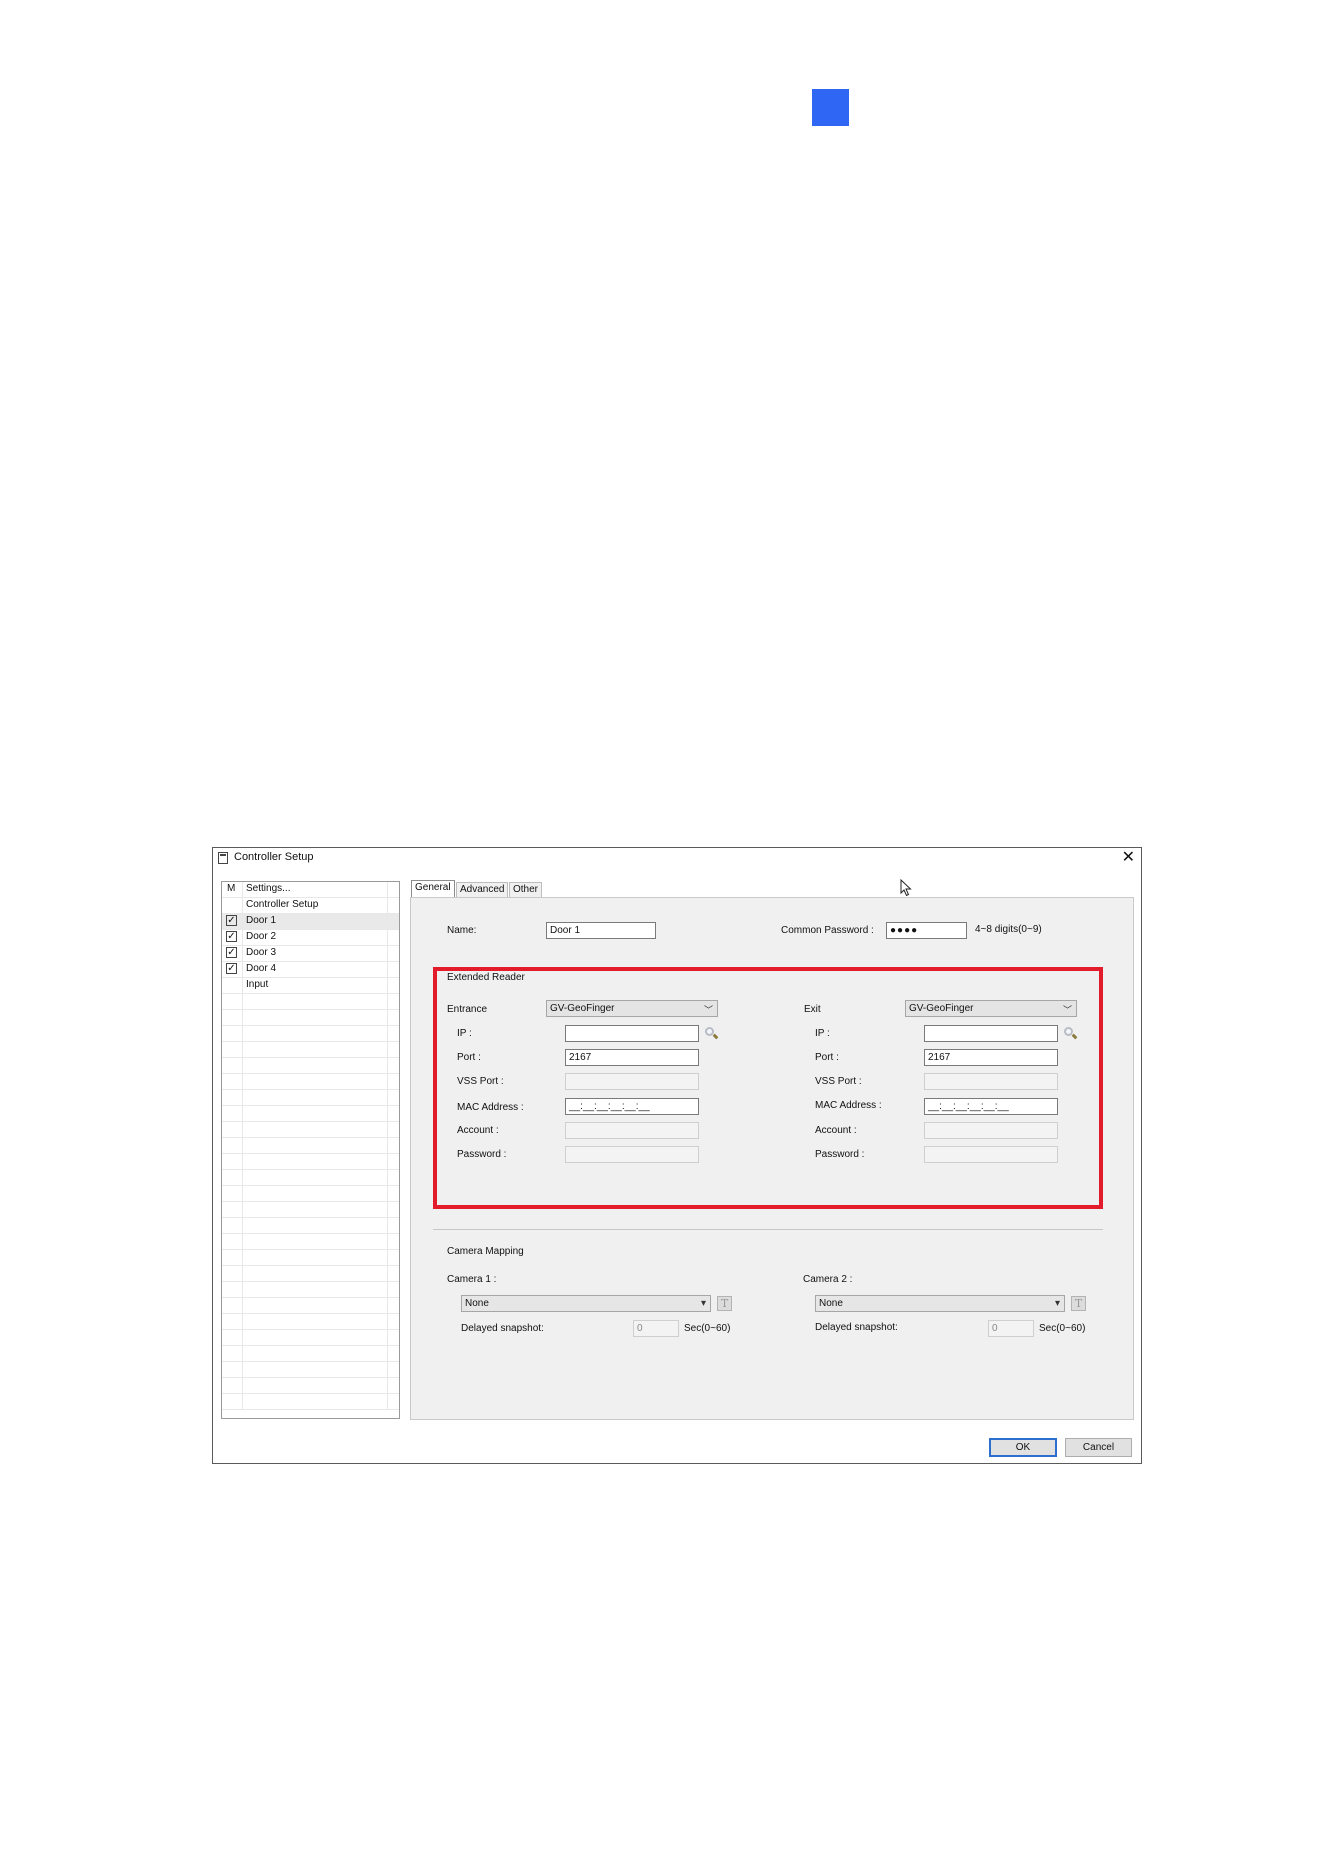 The image size is (1324, 1872). What do you see at coordinates (477, 1303) in the screenshot?
I see `camera-1-value: None` at bounding box center [477, 1303].